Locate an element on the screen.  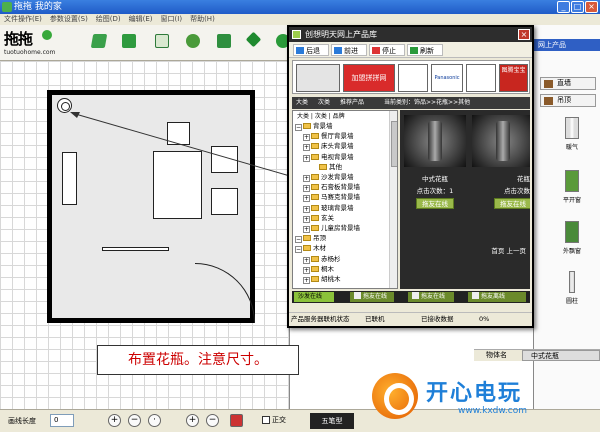
book-icon is located at coordinates (129, 41).